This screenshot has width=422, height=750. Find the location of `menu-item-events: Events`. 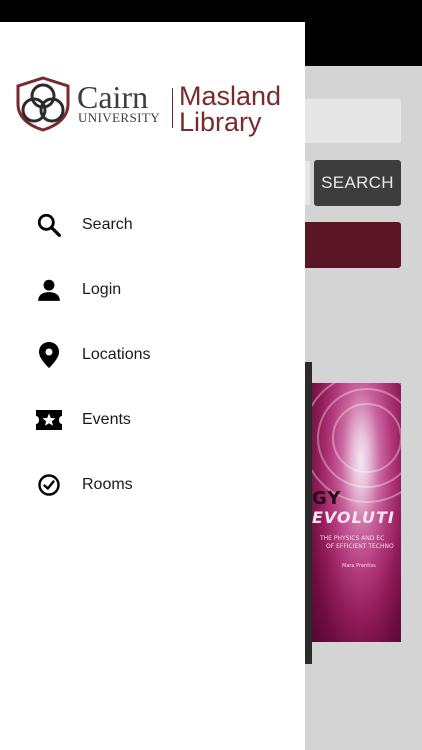

menu-item-events: Events is located at coordinates (152, 419).